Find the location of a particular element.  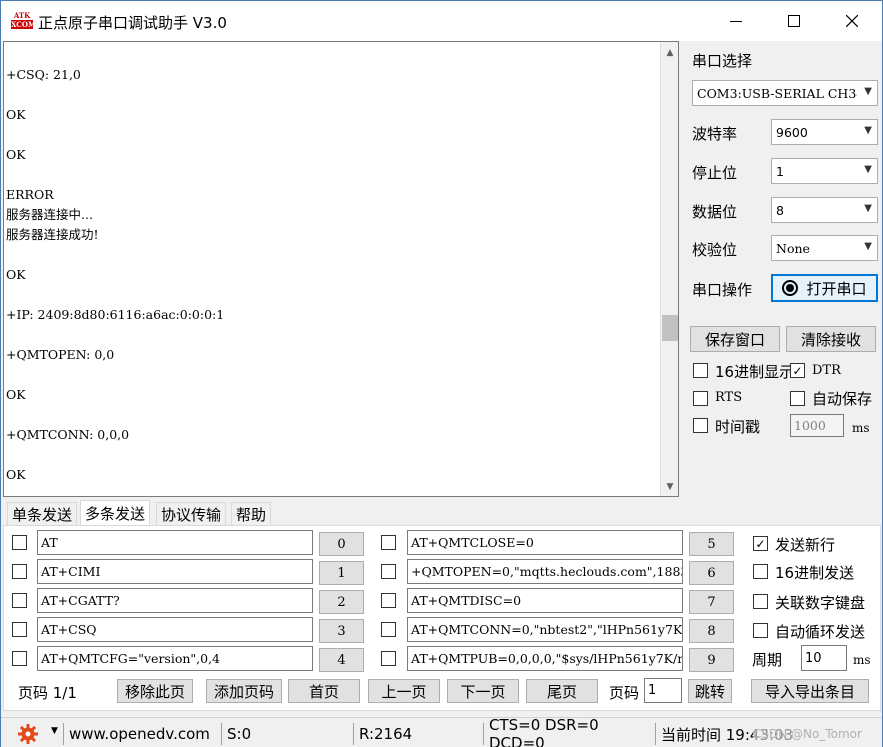

receive-scrollbar: ▲ ▼ is located at coordinates (669, 269).